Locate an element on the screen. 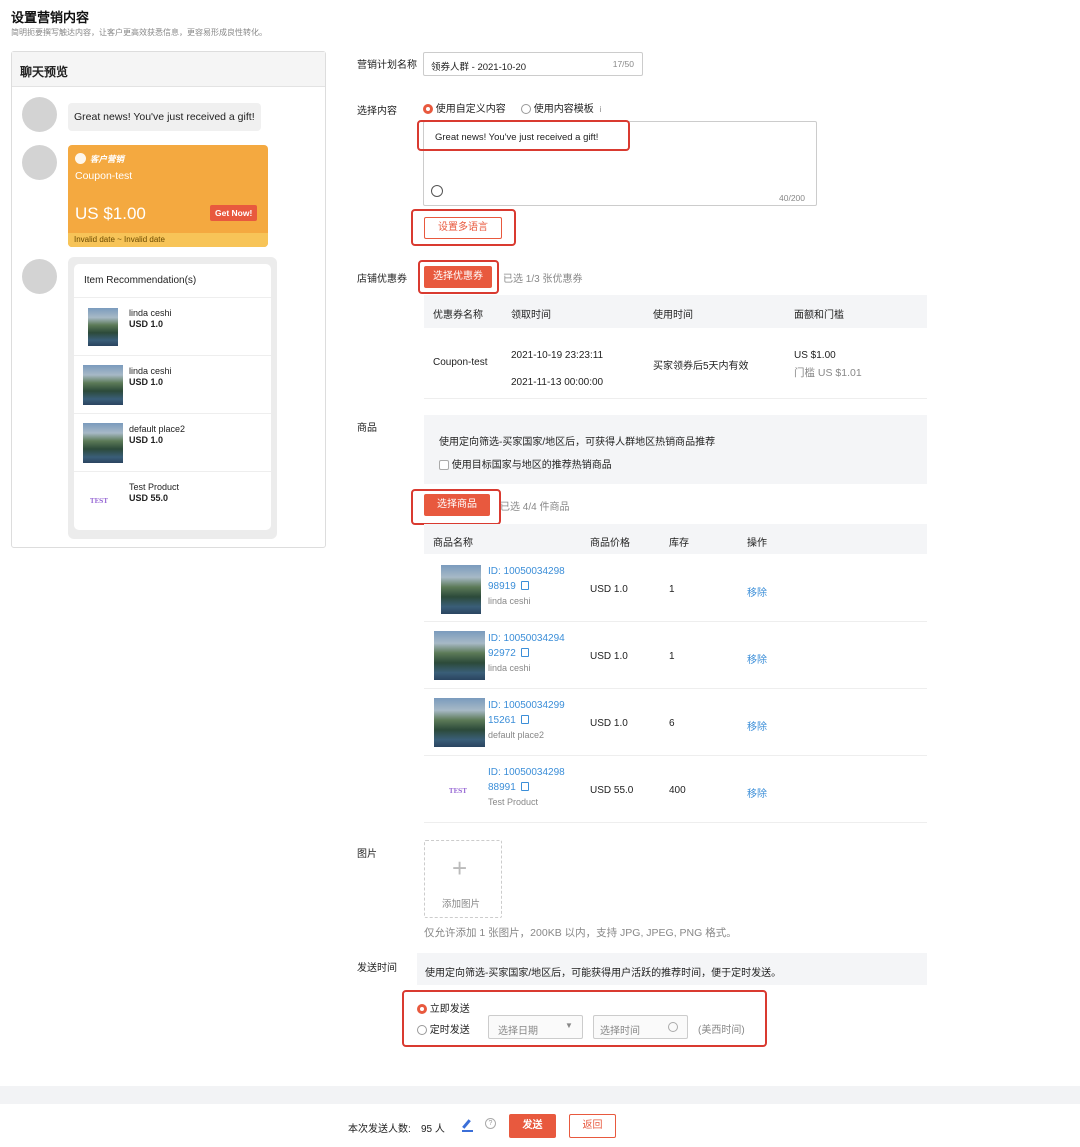  claim-start-cell: 2021-10-19 23:23:11 is located at coordinates (557, 355).